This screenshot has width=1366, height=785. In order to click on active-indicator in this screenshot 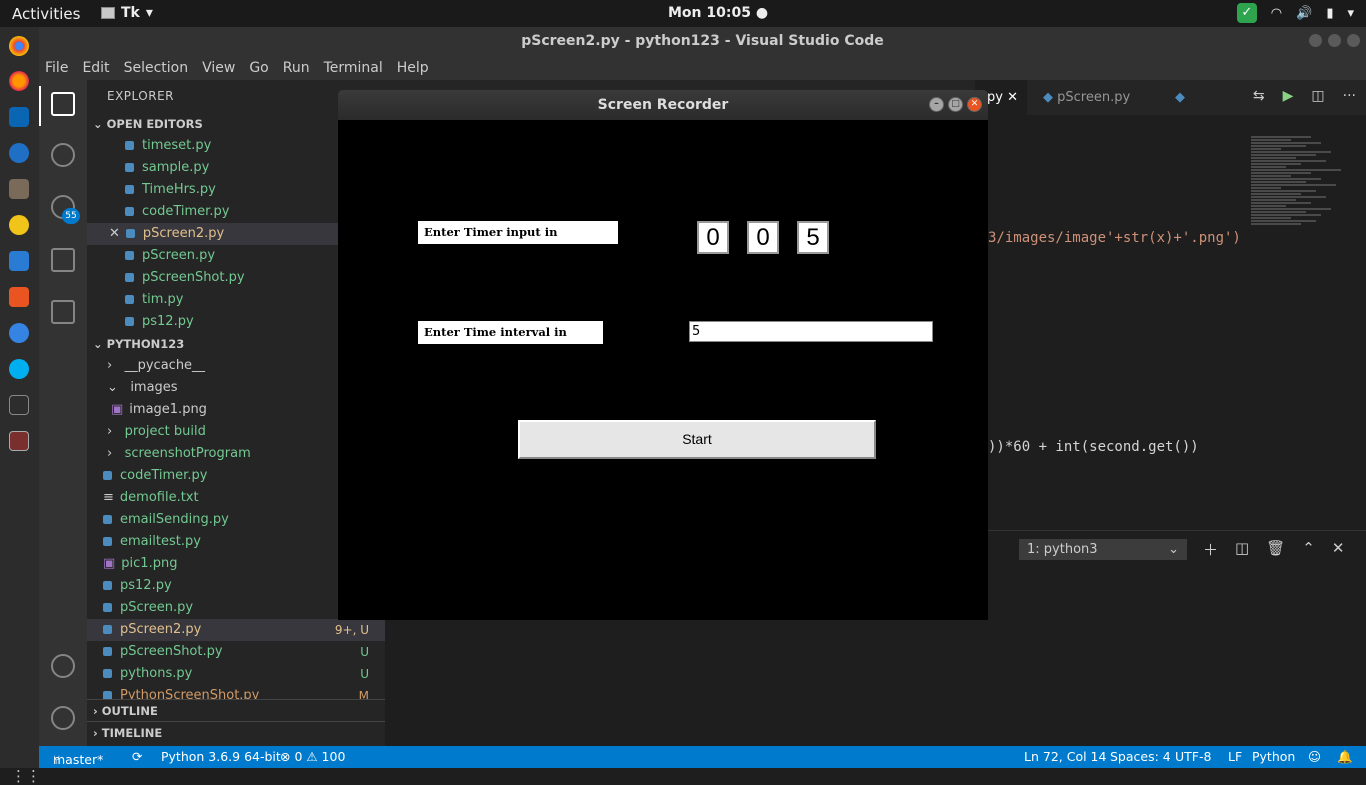, I will do `click(40, 106)`.